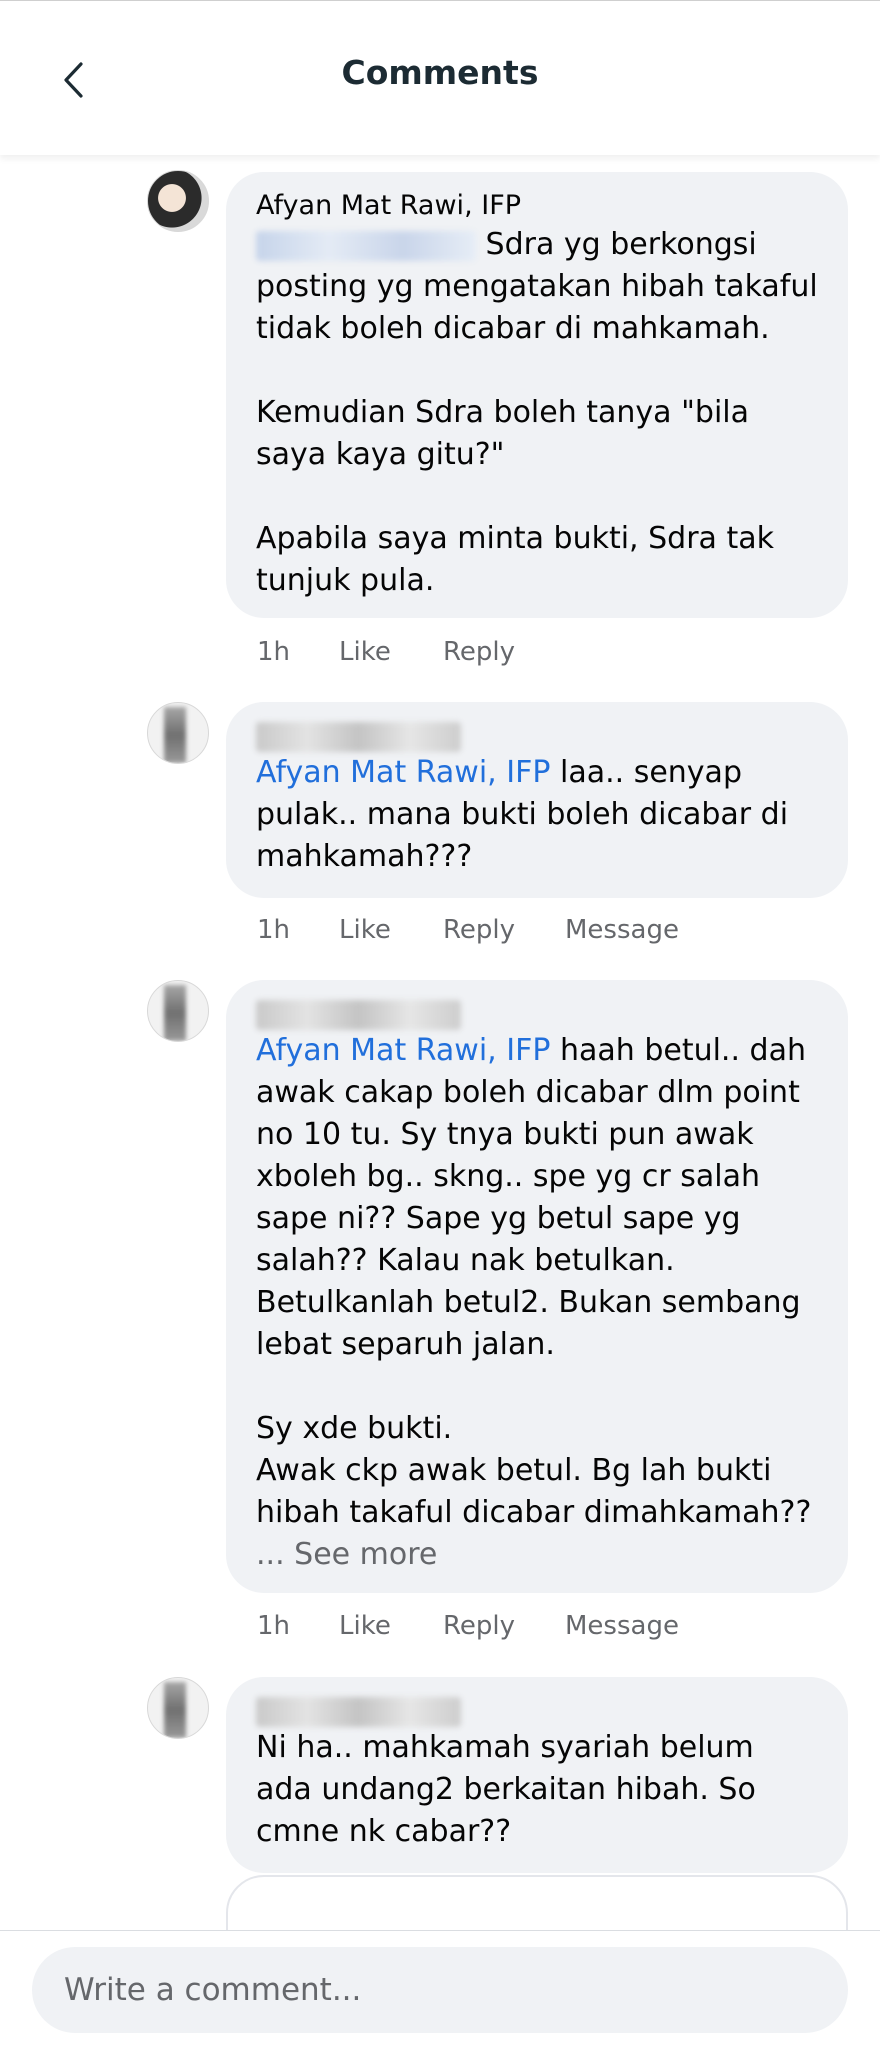  Describe the element at coordinates (440, 72) in the screenshot. I see `page-title: Comments` at that location.